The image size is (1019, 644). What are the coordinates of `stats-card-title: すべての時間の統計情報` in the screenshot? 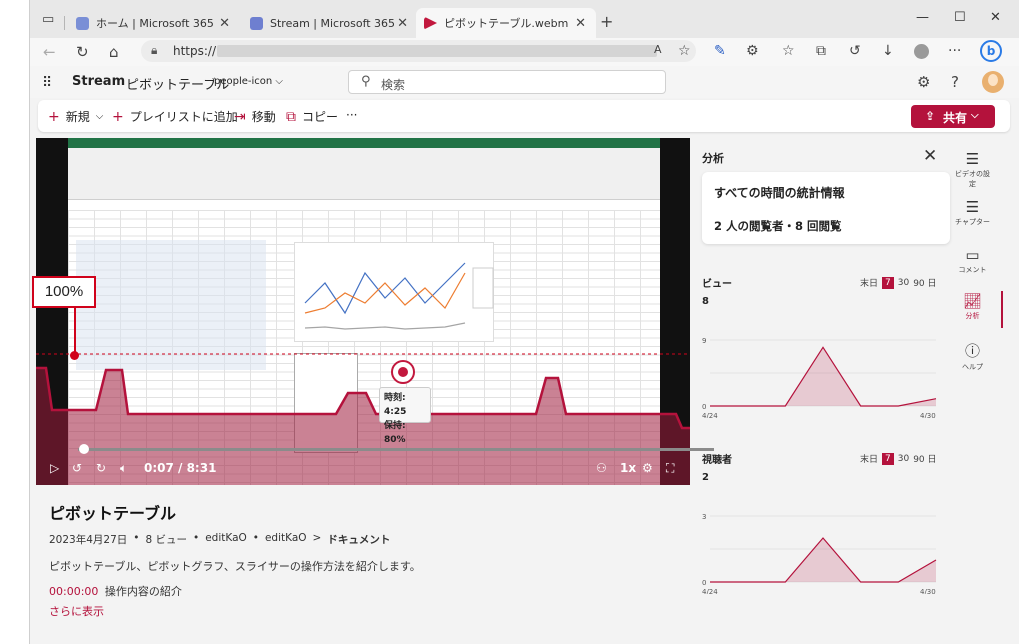 It's located at (779, 193).